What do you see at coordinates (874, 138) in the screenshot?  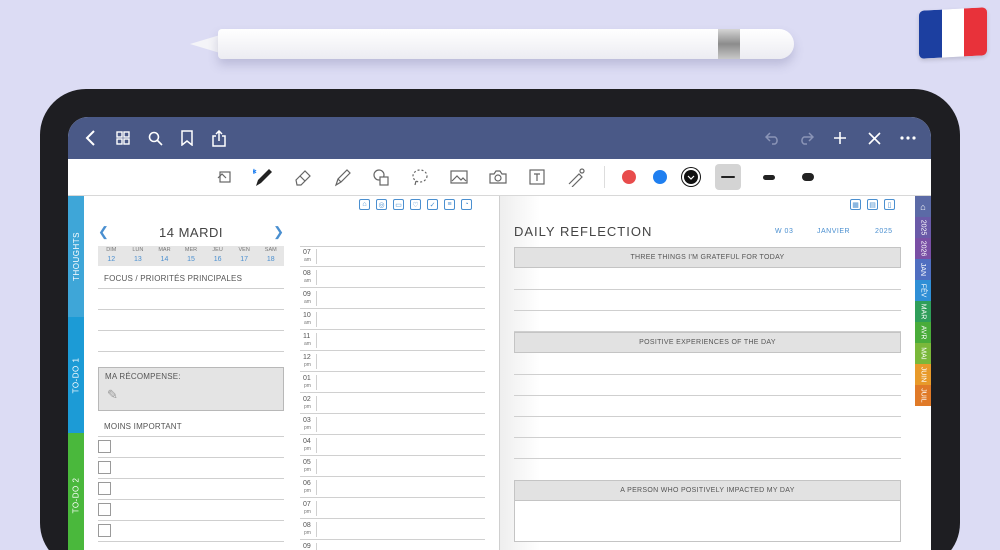 I see `close-icon` at bounding box center [874, 138].